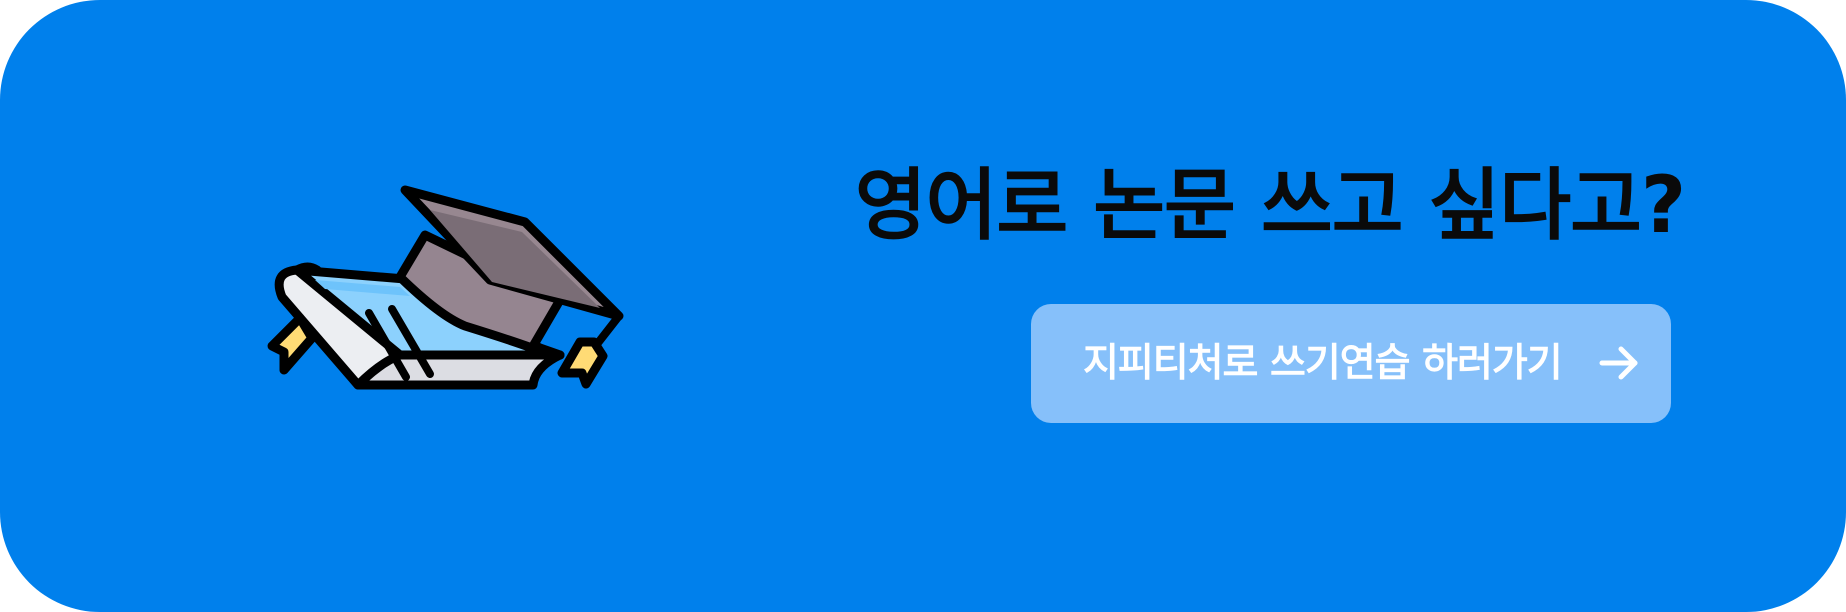 This screenshot has height=612, width=1846. I want to click on headline: 영어로 논문 쓰고 싶다고?, so click(1270, 206).